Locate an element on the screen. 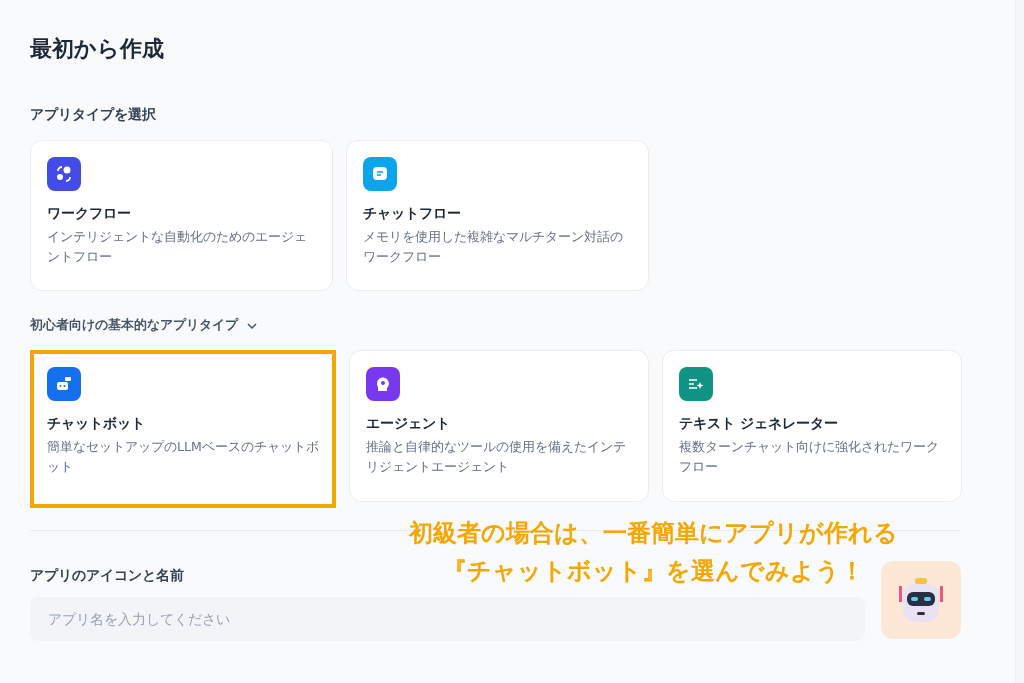  head-gear-icon is located at coordinates (383, 384).